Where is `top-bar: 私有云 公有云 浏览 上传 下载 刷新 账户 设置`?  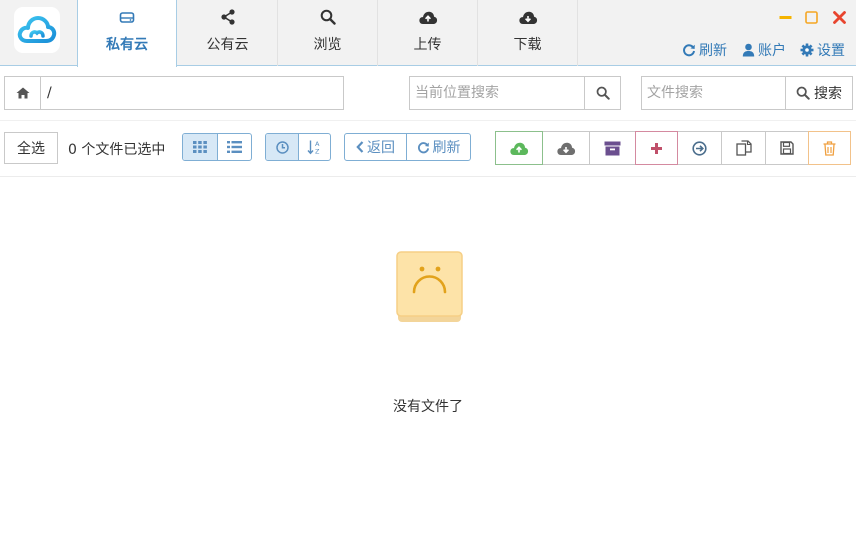
top-bar: 私有云 公有云 浏览 上传 下载 刷新 账户 设置 is located at coordinates (428, 33).